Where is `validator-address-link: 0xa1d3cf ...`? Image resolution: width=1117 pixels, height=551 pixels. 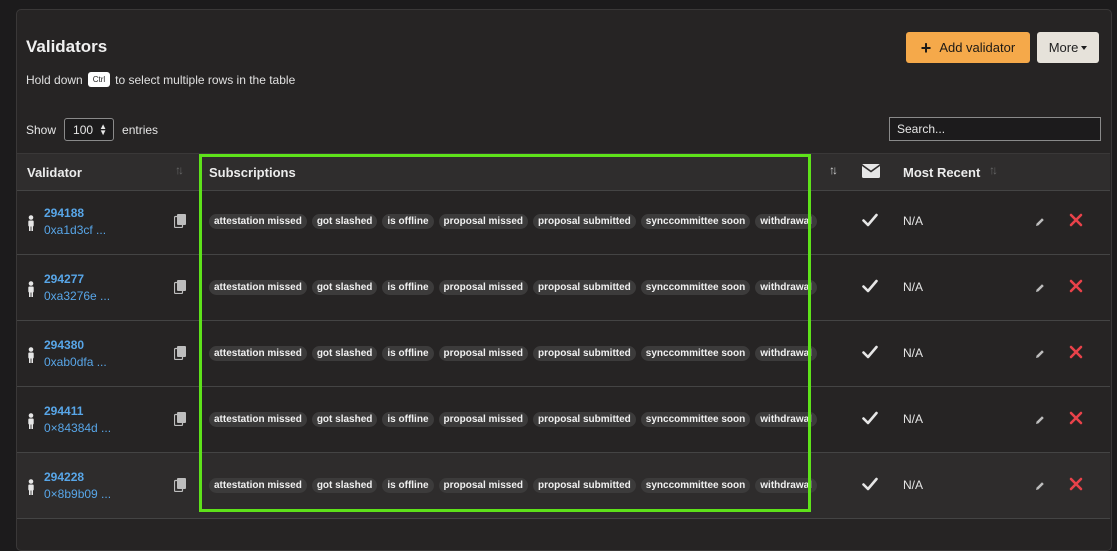
validator-address-link: 0xa1d3cf ... is located at coordinates (75, 230).